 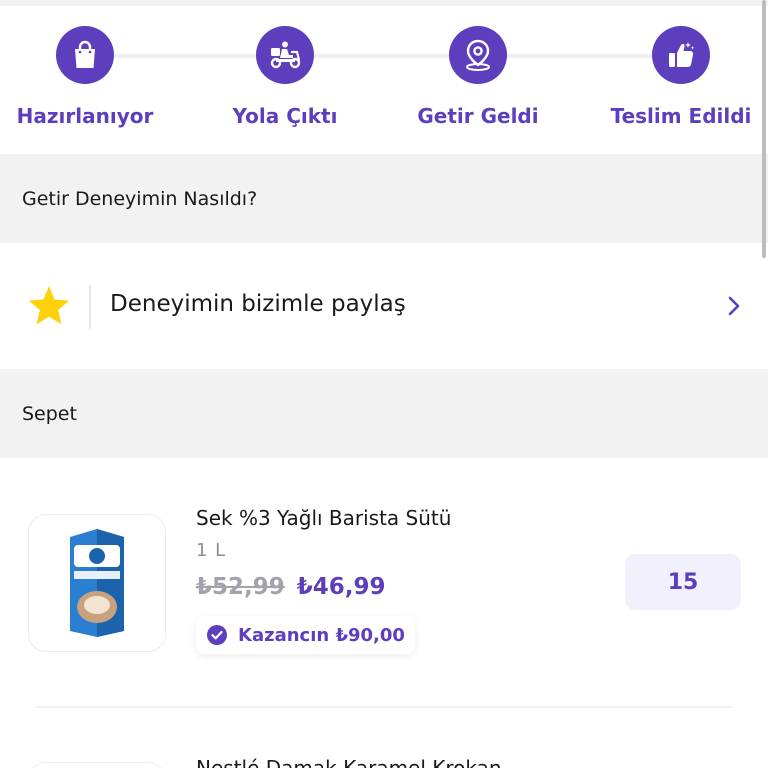 I want to click on product-name: Nestlé Damak Karamel Krokan, so click(x=349, y=762).